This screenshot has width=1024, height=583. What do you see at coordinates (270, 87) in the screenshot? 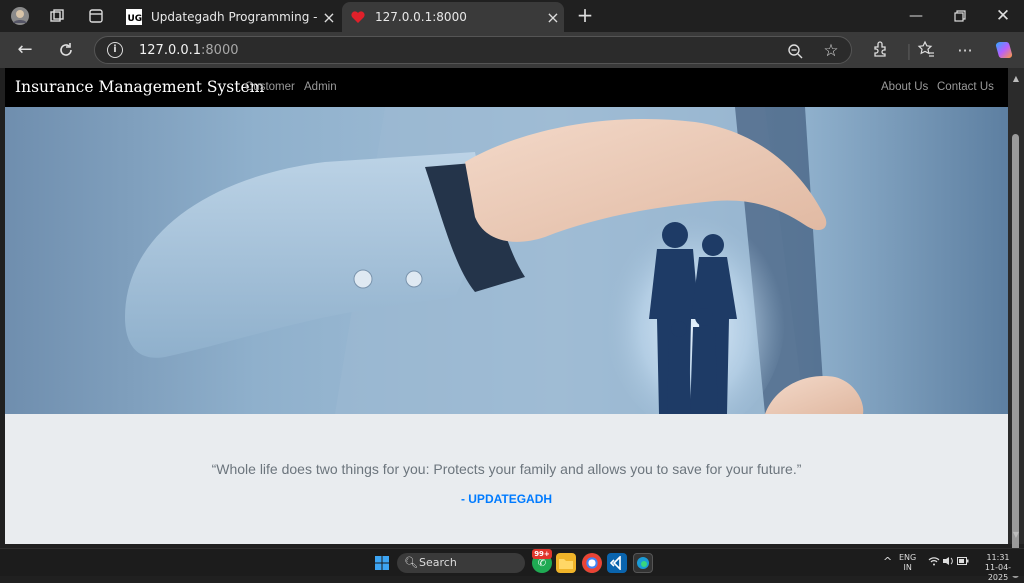
I see `nav-customer-link: Customer` at bounding box center [270, 87].